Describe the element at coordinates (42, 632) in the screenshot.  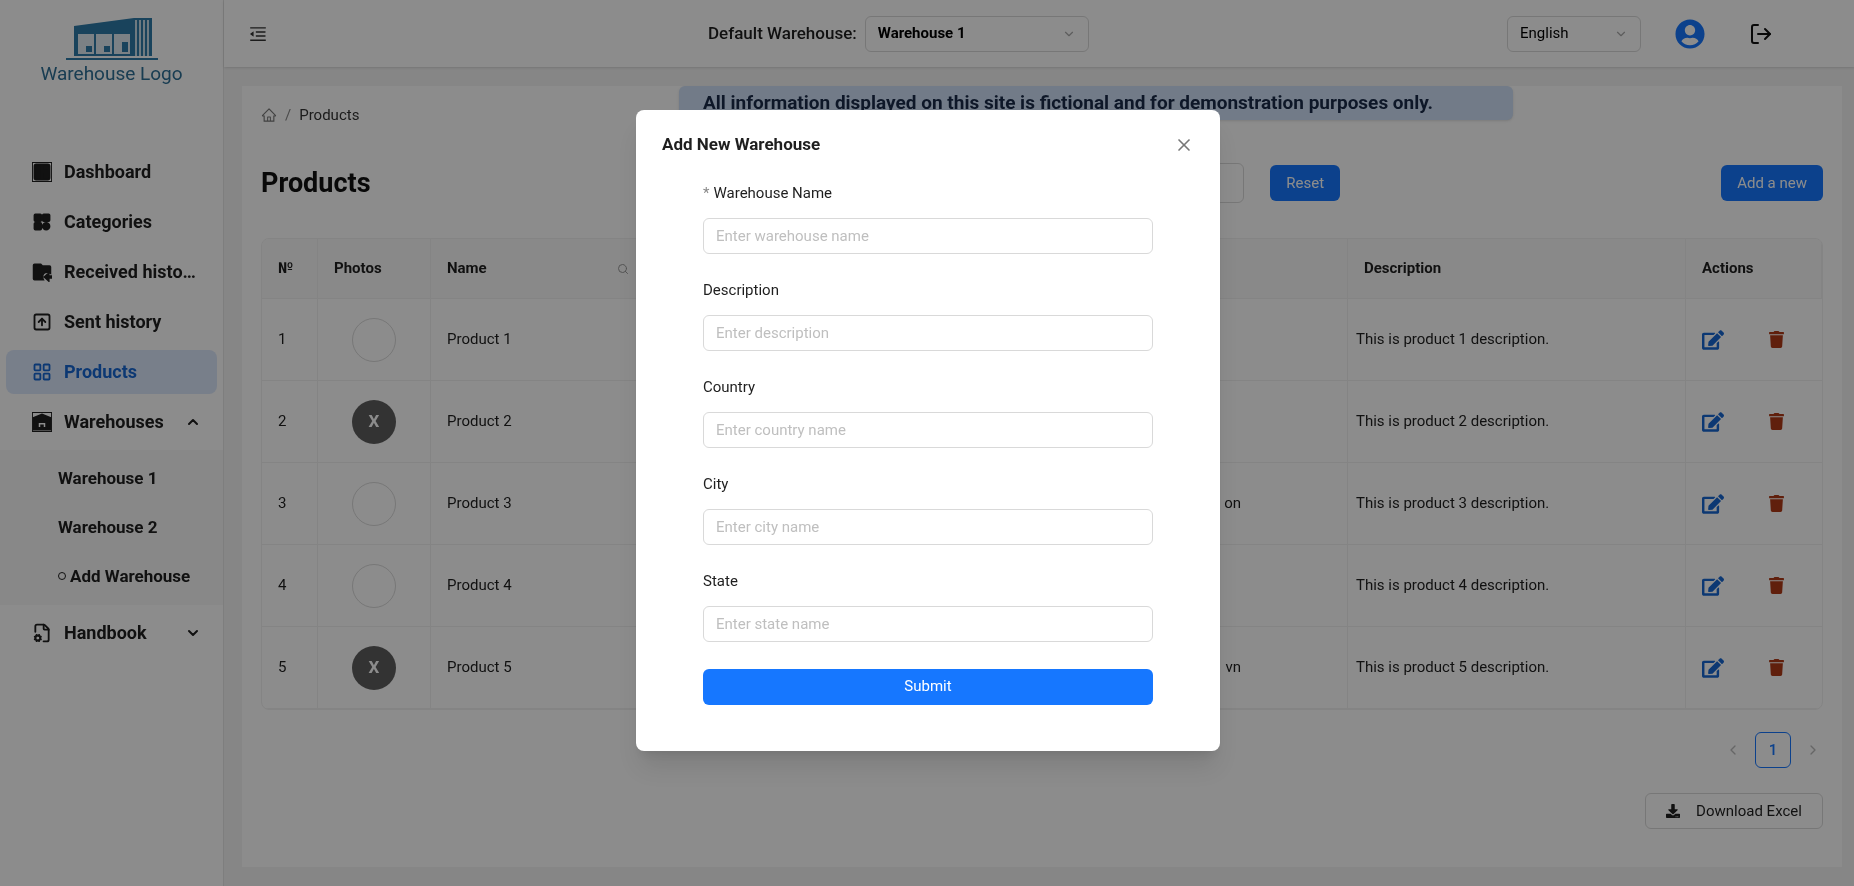
I see `file-gear-icon` at that location.